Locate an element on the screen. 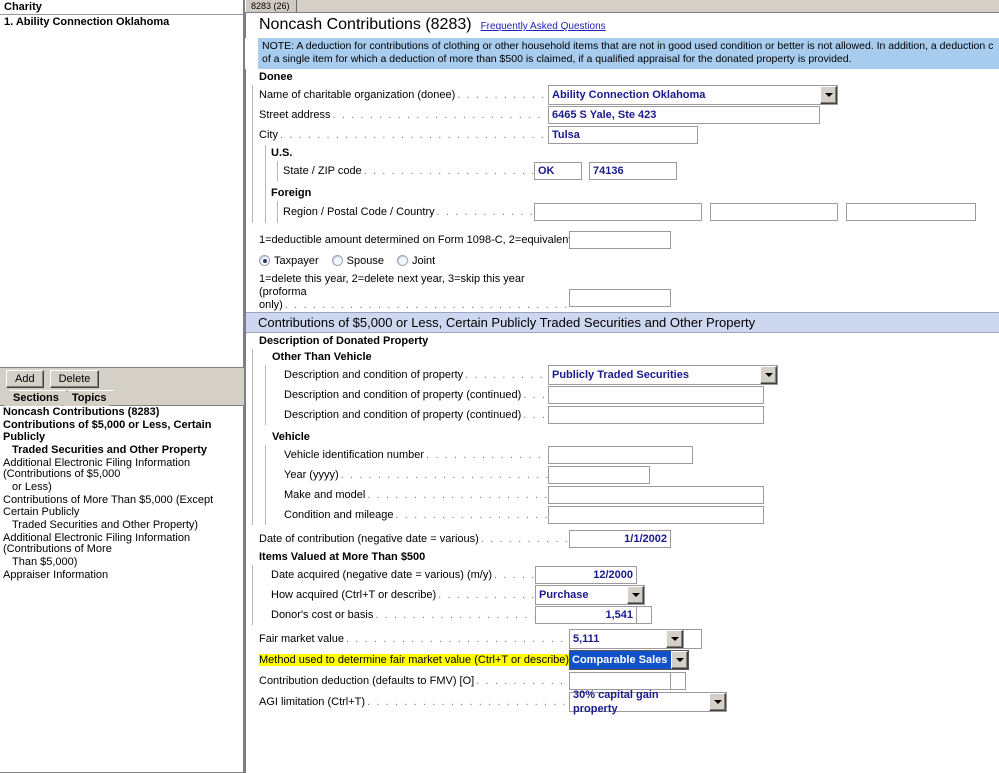 This screenshot has width=999, height=773. sidebar-tabstrip: Sections Topics is located at coordinates (122, 398).